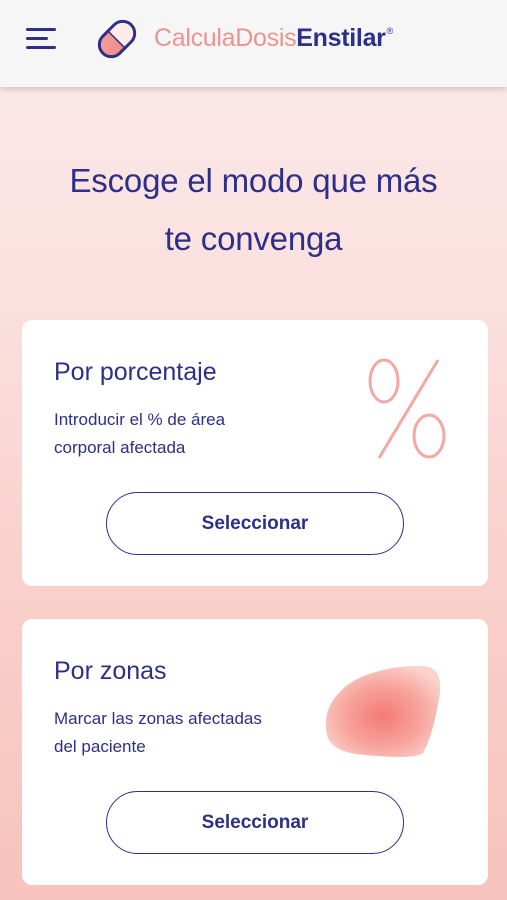  I want to click on select-zones-button: Seleccionar, so click(255, 822).